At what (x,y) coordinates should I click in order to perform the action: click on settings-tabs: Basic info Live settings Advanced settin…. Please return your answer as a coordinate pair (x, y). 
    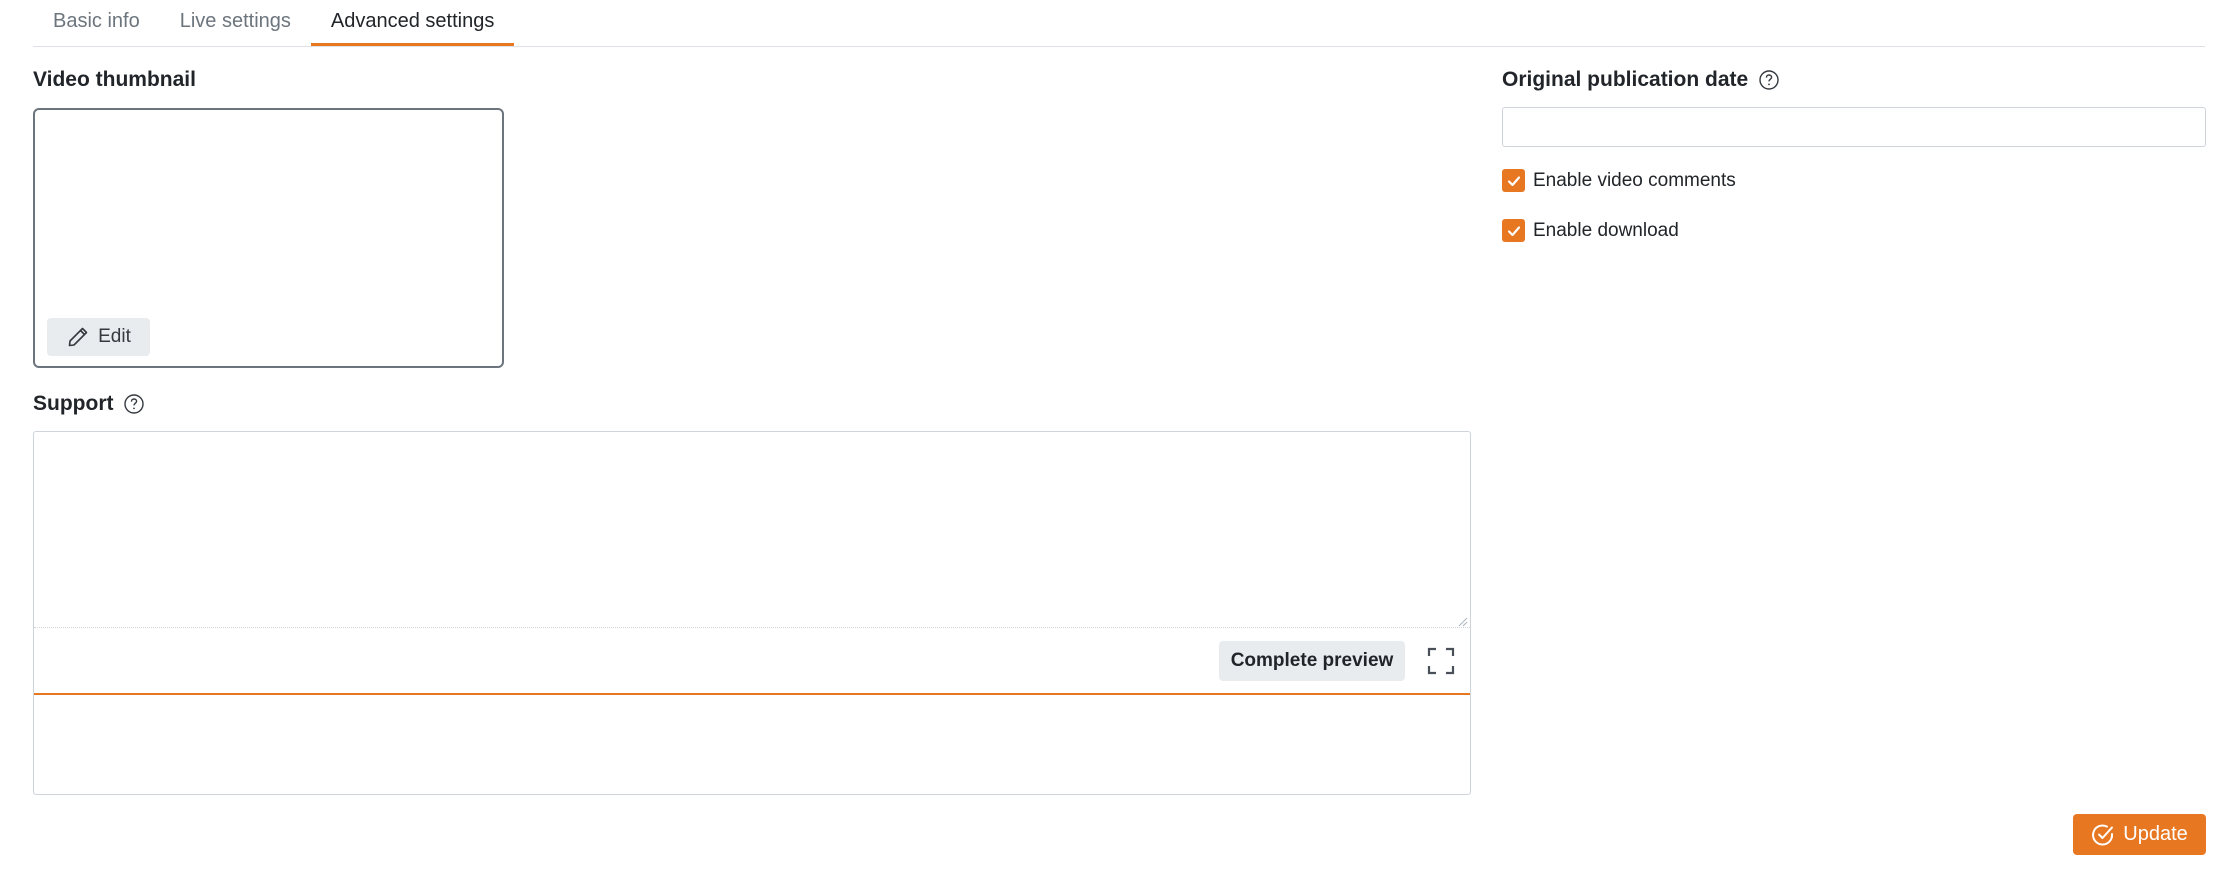
    Looking at the image, I should click on (1119, 23).